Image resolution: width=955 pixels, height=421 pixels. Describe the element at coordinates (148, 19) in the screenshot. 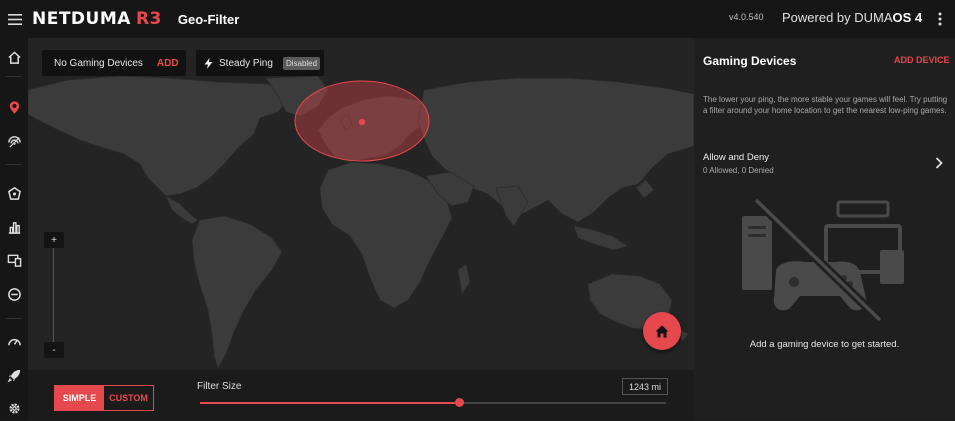

I see `logo-model: R3` at that location.